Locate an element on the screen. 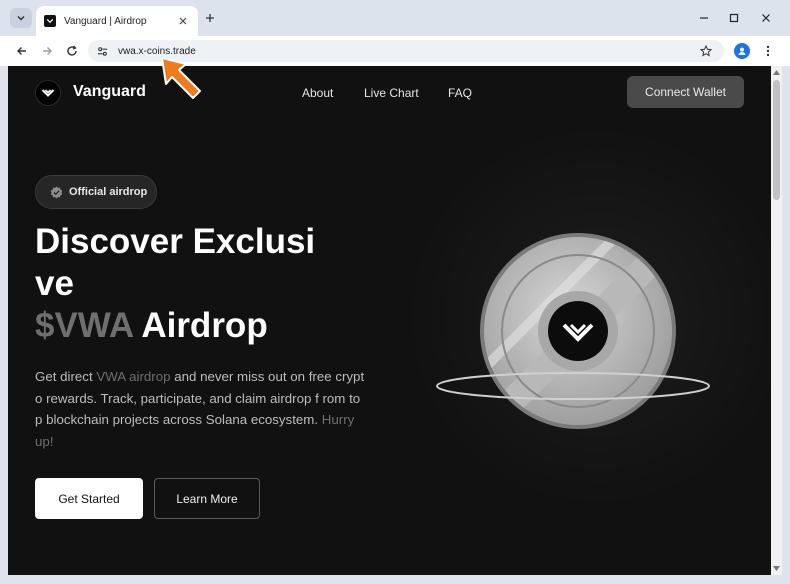 Image resolution: width=790 pixels, height=584 pixels. headline-line-1: Discover Exclusi is located at coordinates (175, 241).